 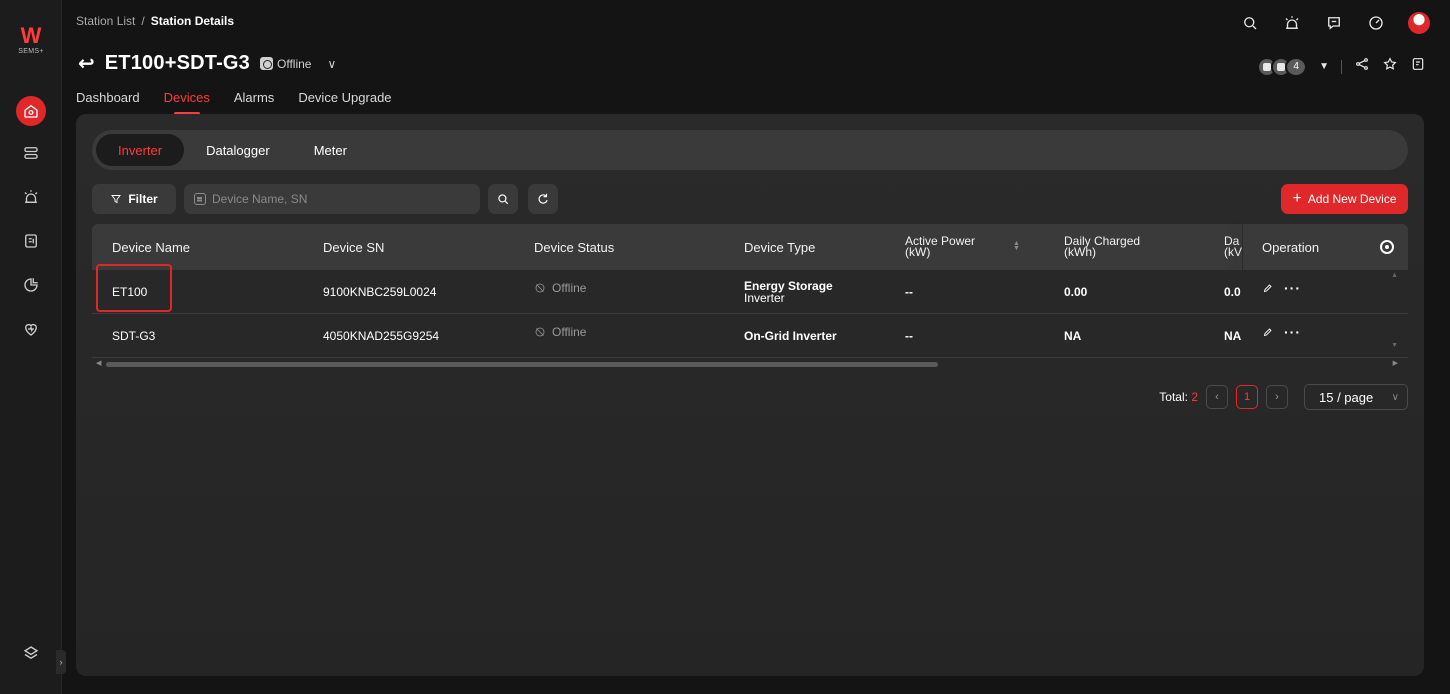 I want to click on horizontal-scrollbar: ◀ ▶, so click(x=750, y=364).